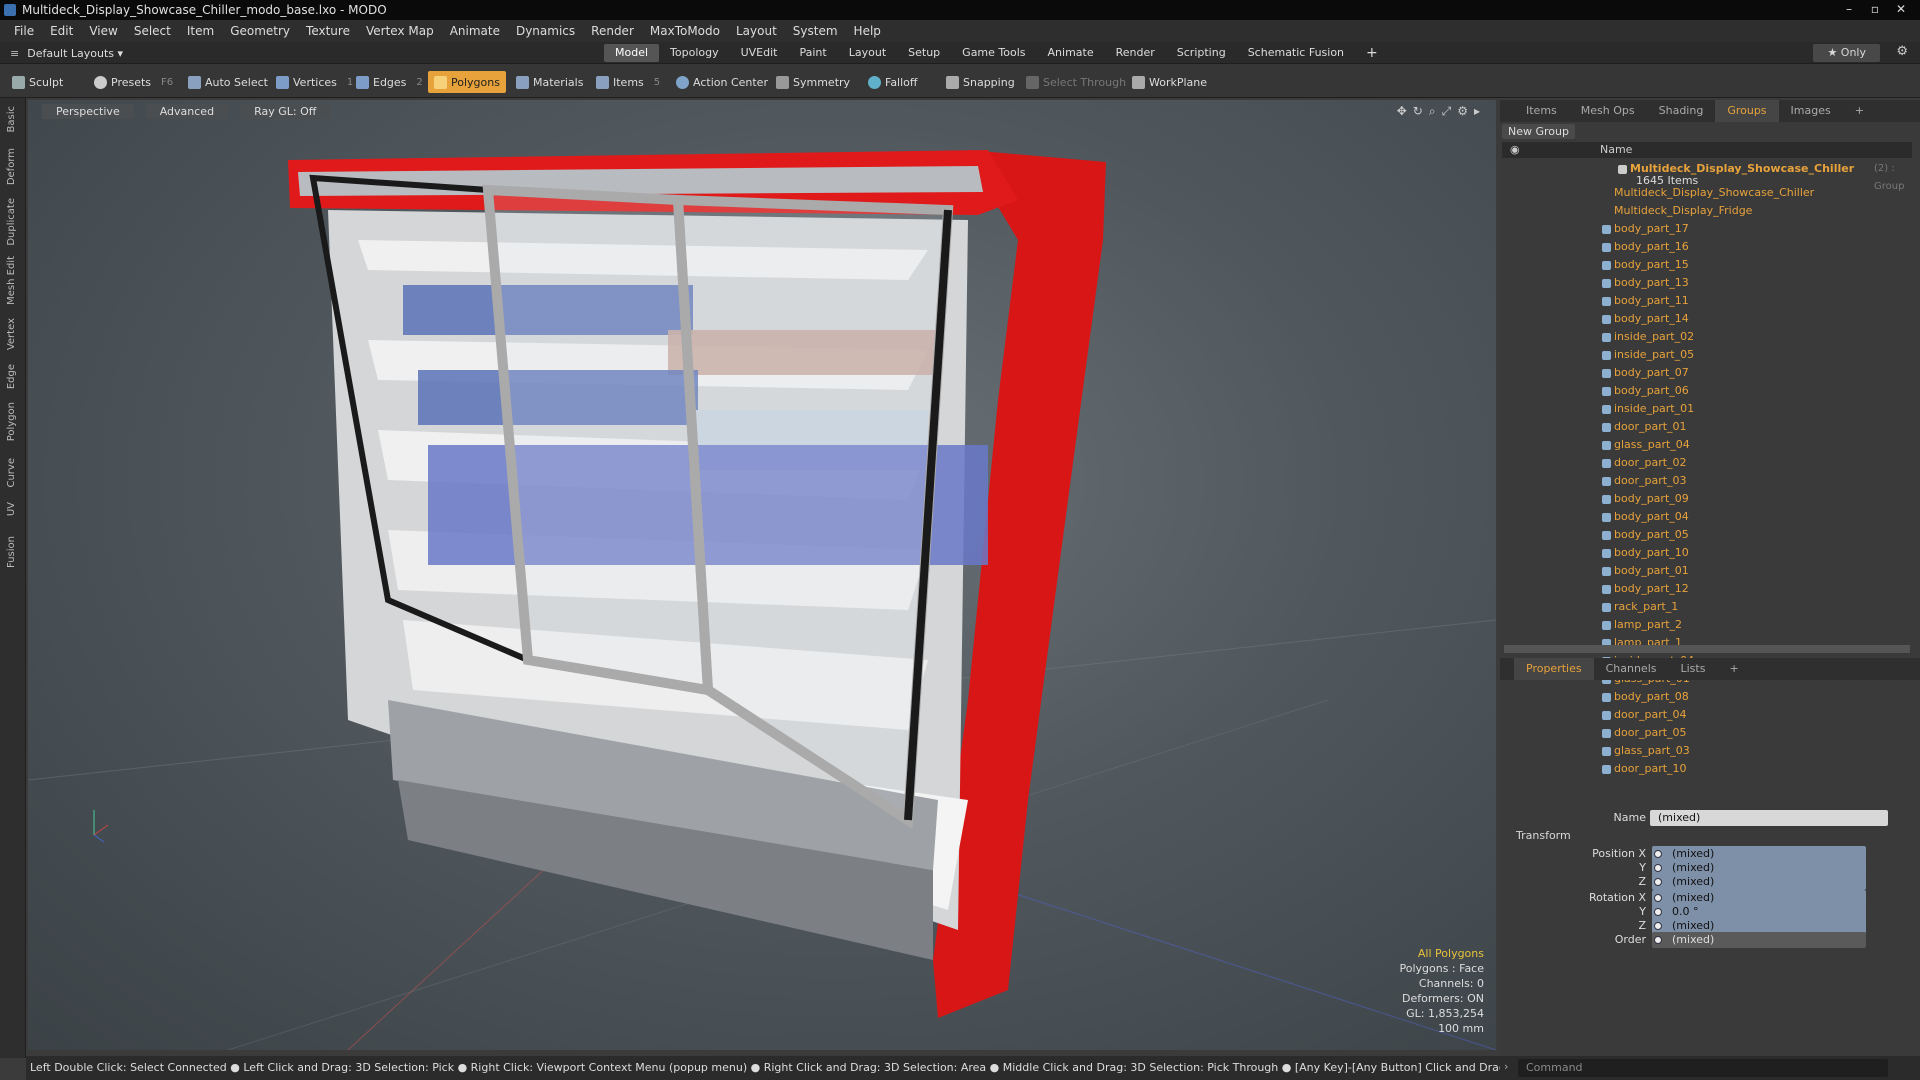  I want to click on presets-button: Presets F6, so click(133, 82).